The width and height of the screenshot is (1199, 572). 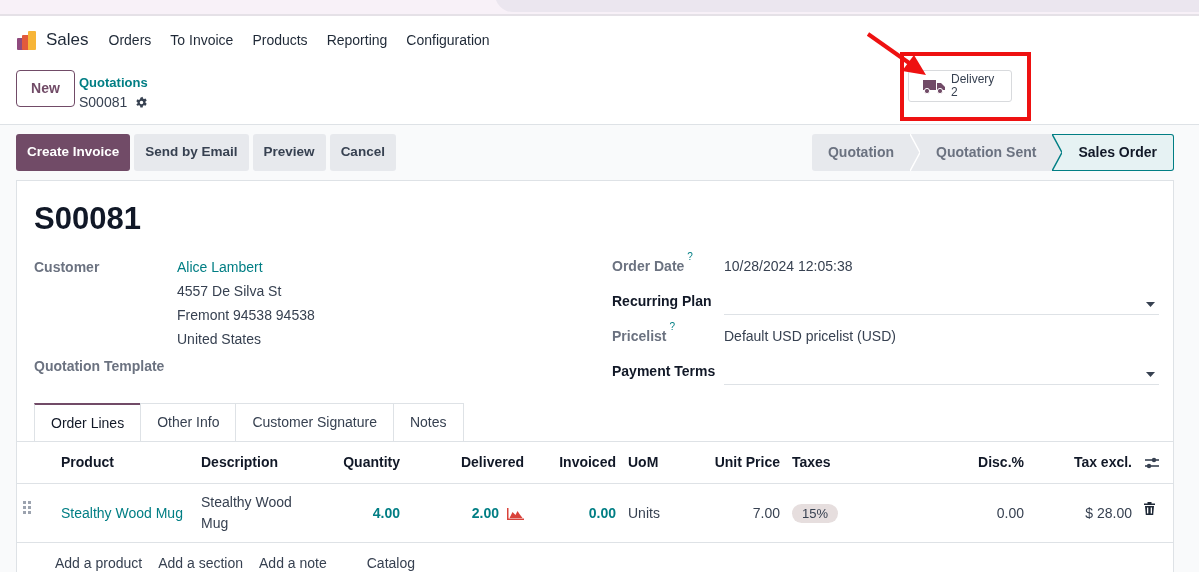 What do you see at coordinates (644, 512) in the screenshot?
I see `uom-cell: Units` at bounding box center [644, 512].